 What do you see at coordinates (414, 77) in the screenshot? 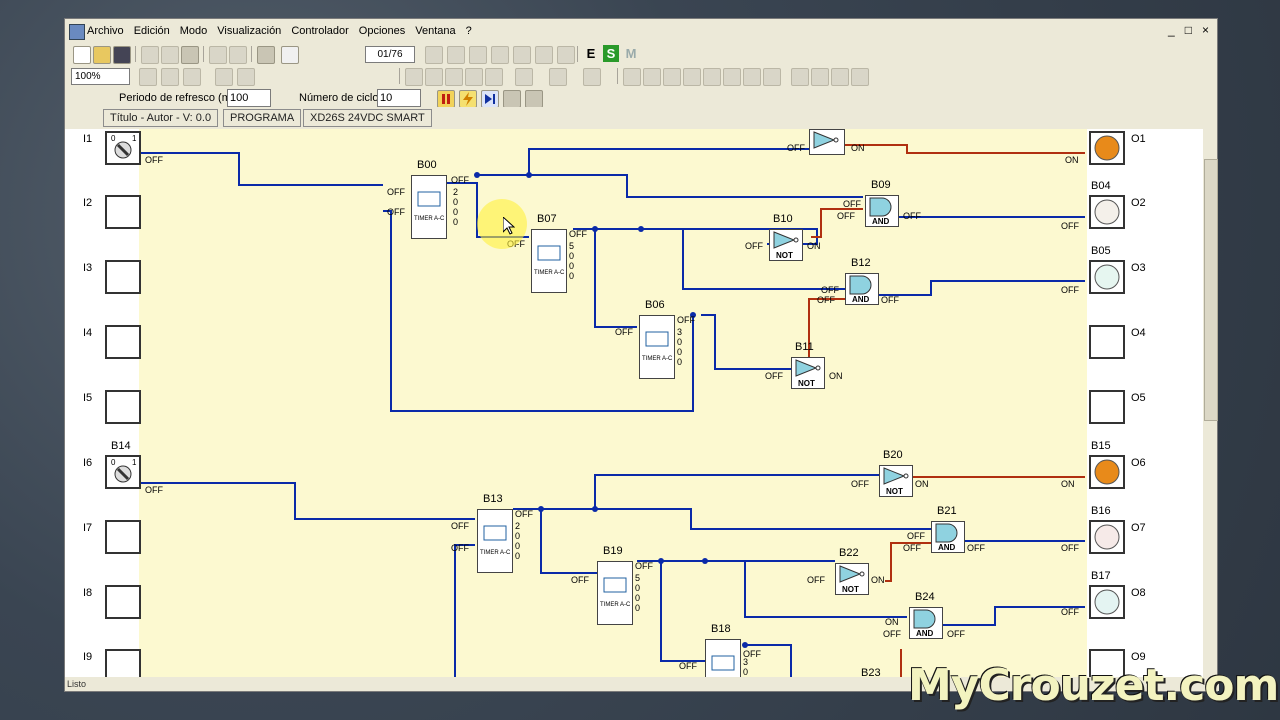
I see `line-tool-icon` at bounding box center [414, 77].